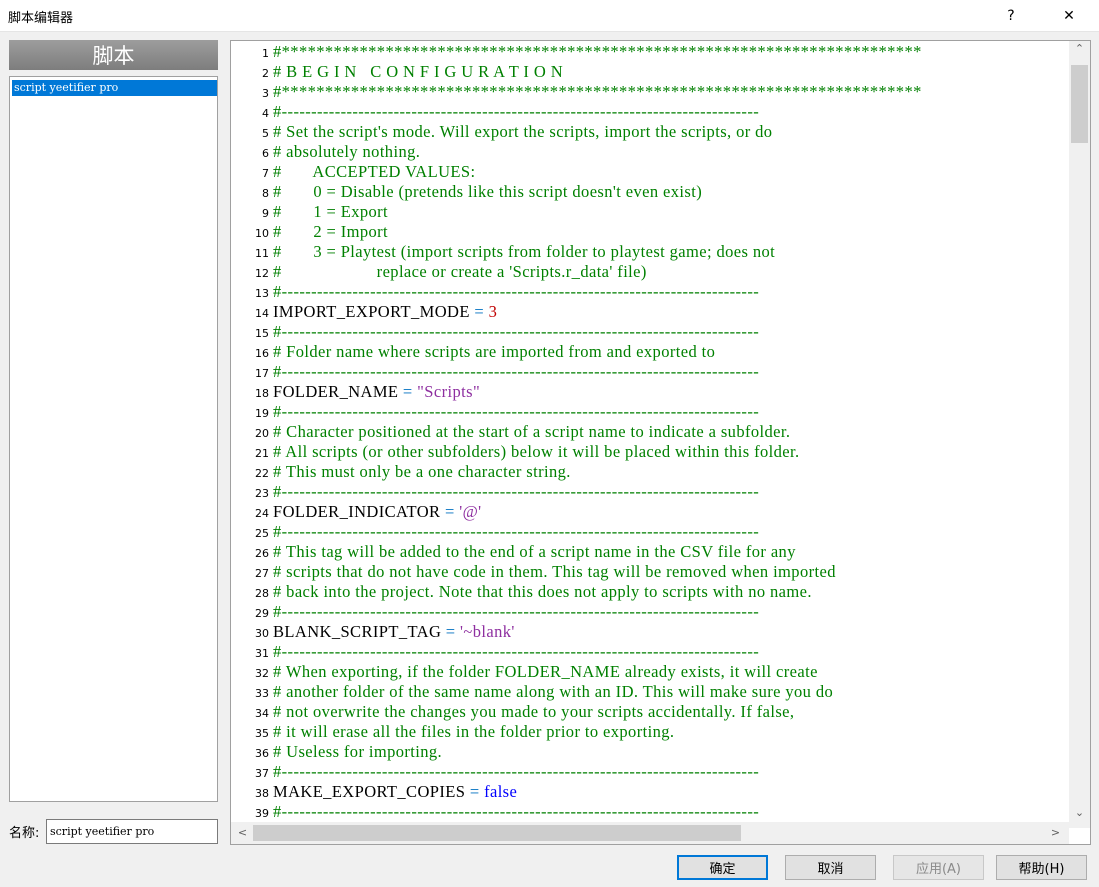 The width and height of the screenshot is (1099, 887). I want to click on code-line: # 2 = Import, so click(330, 232).